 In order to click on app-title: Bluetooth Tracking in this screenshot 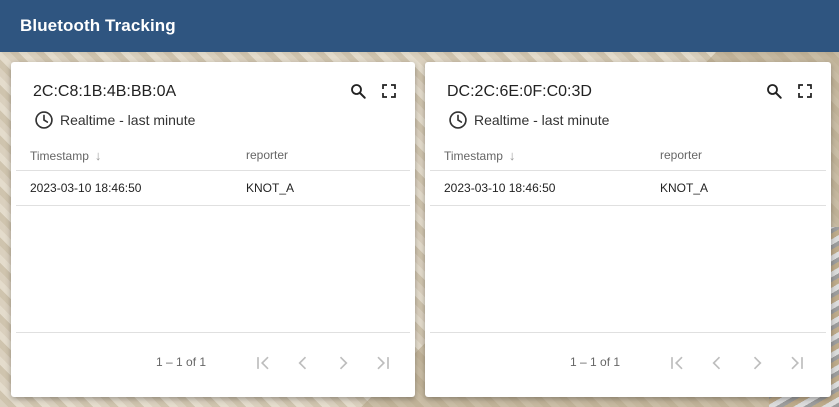, I will do `click(98, 25)`.